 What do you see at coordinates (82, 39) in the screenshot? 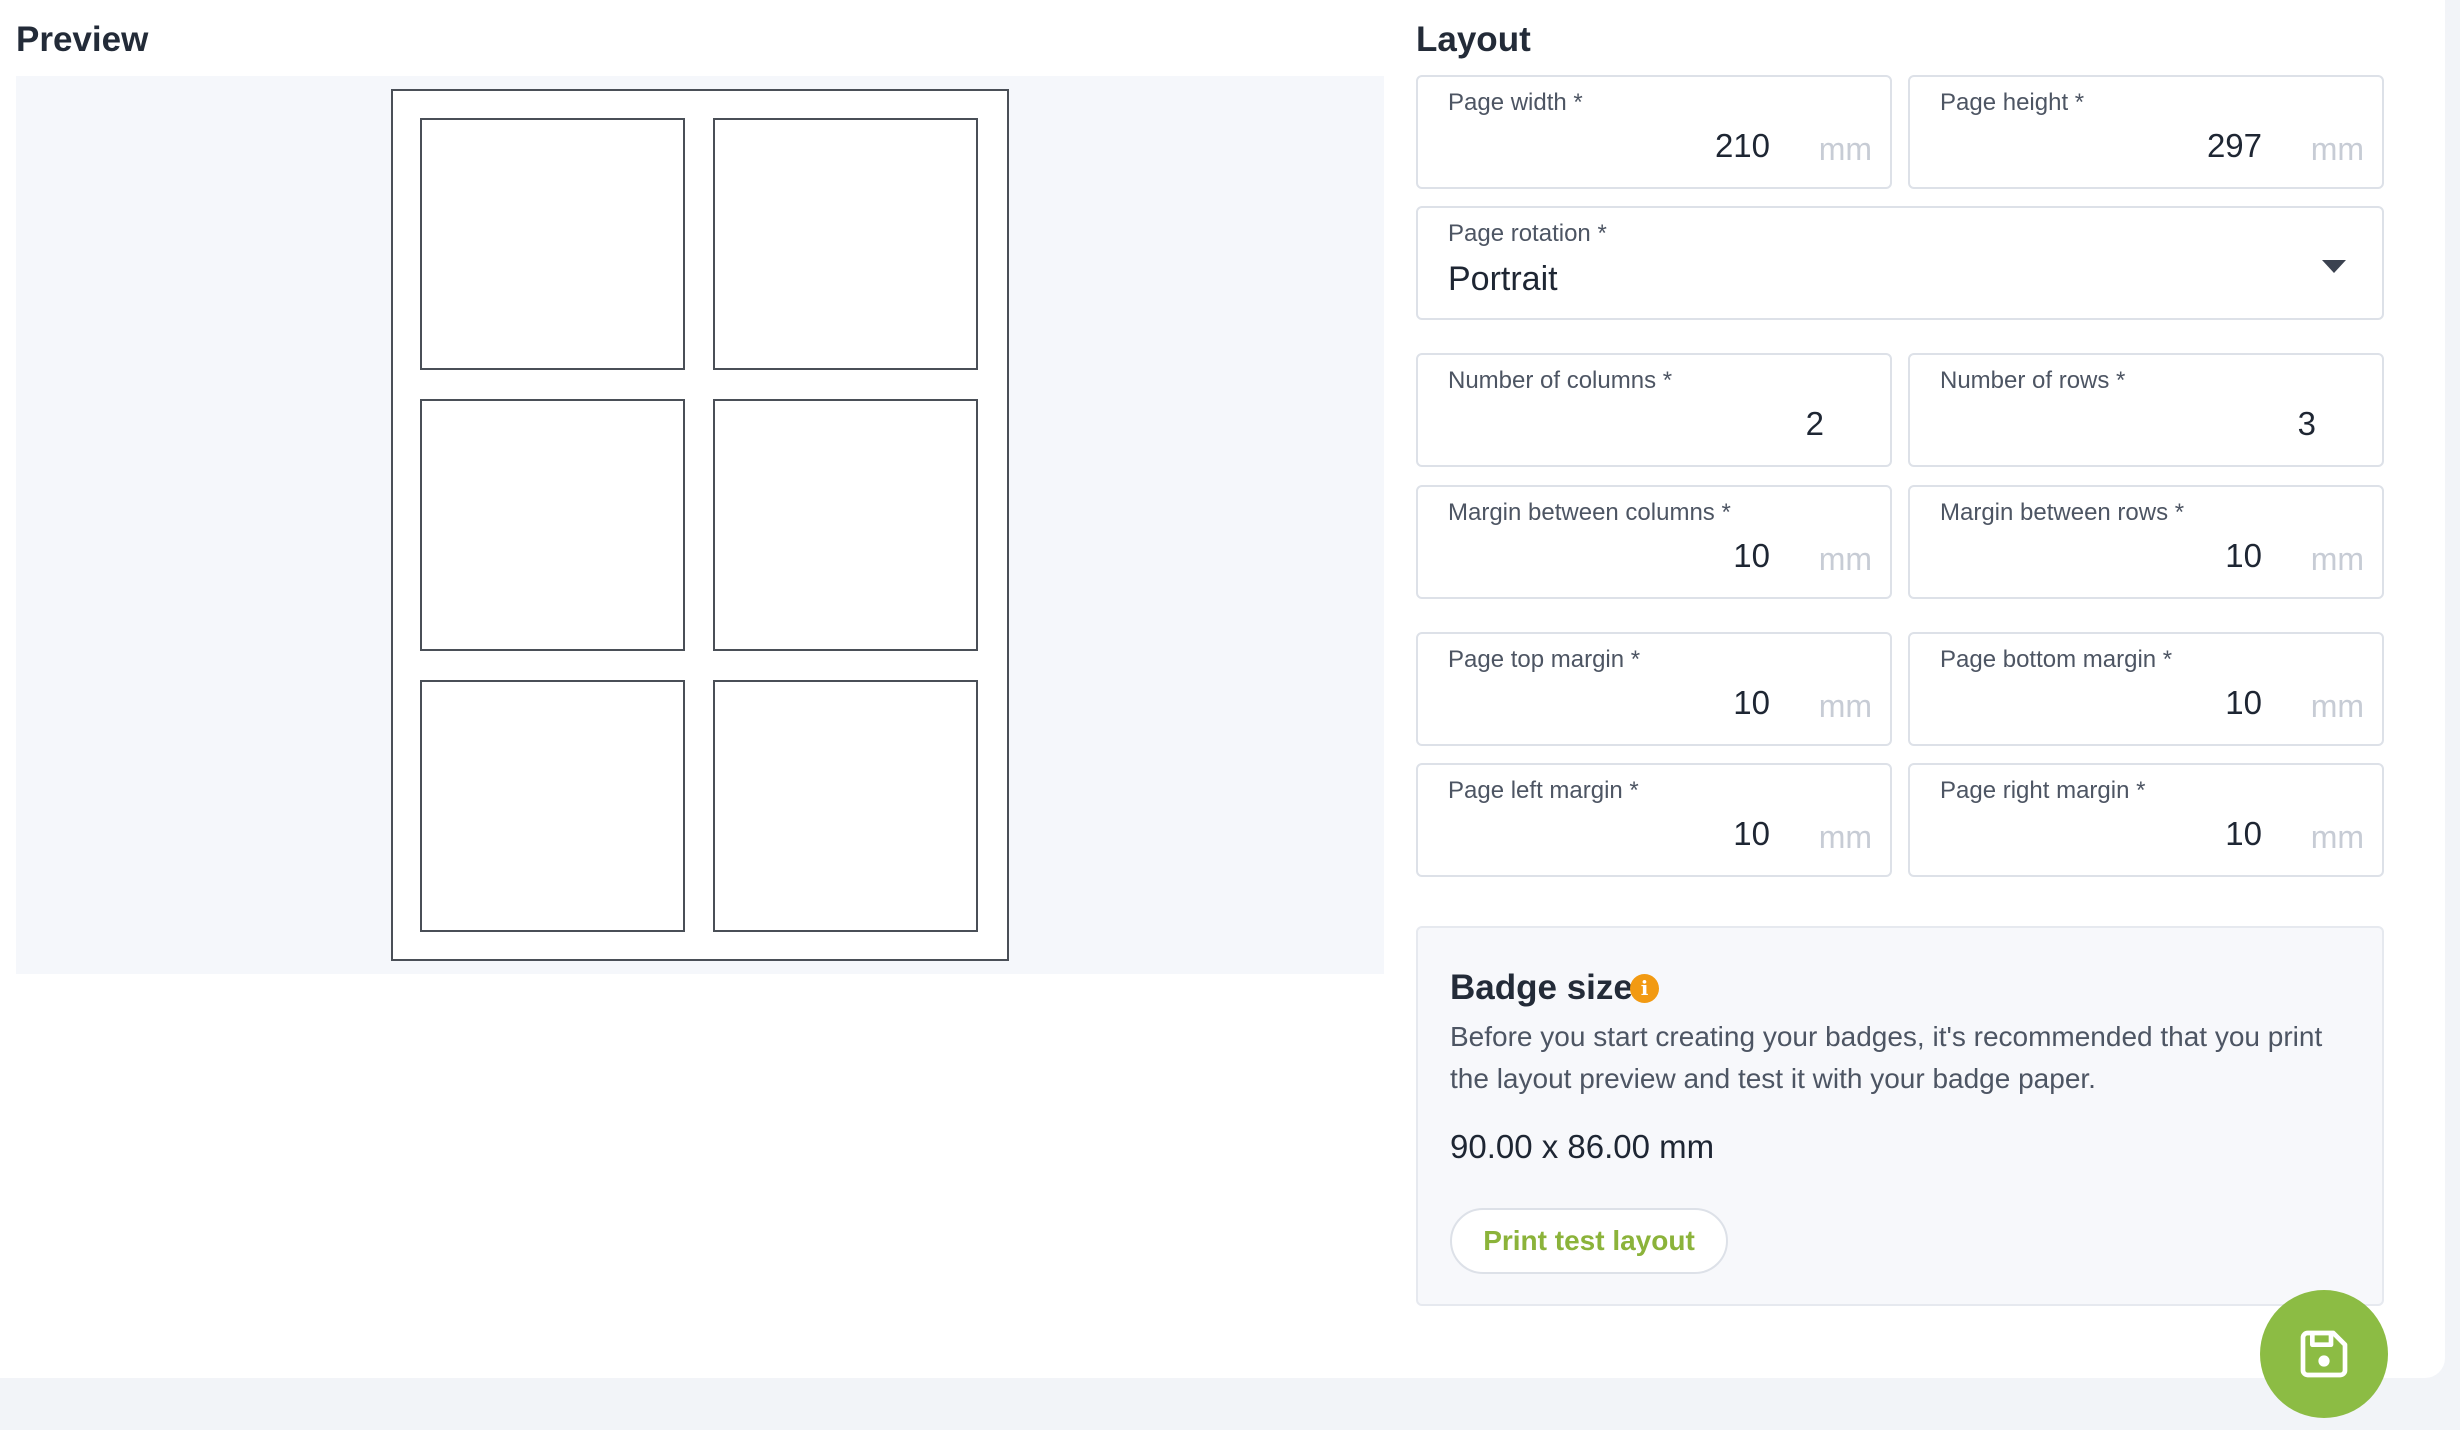
I see `preview-title: Preview` at bounding box center [82, 39].